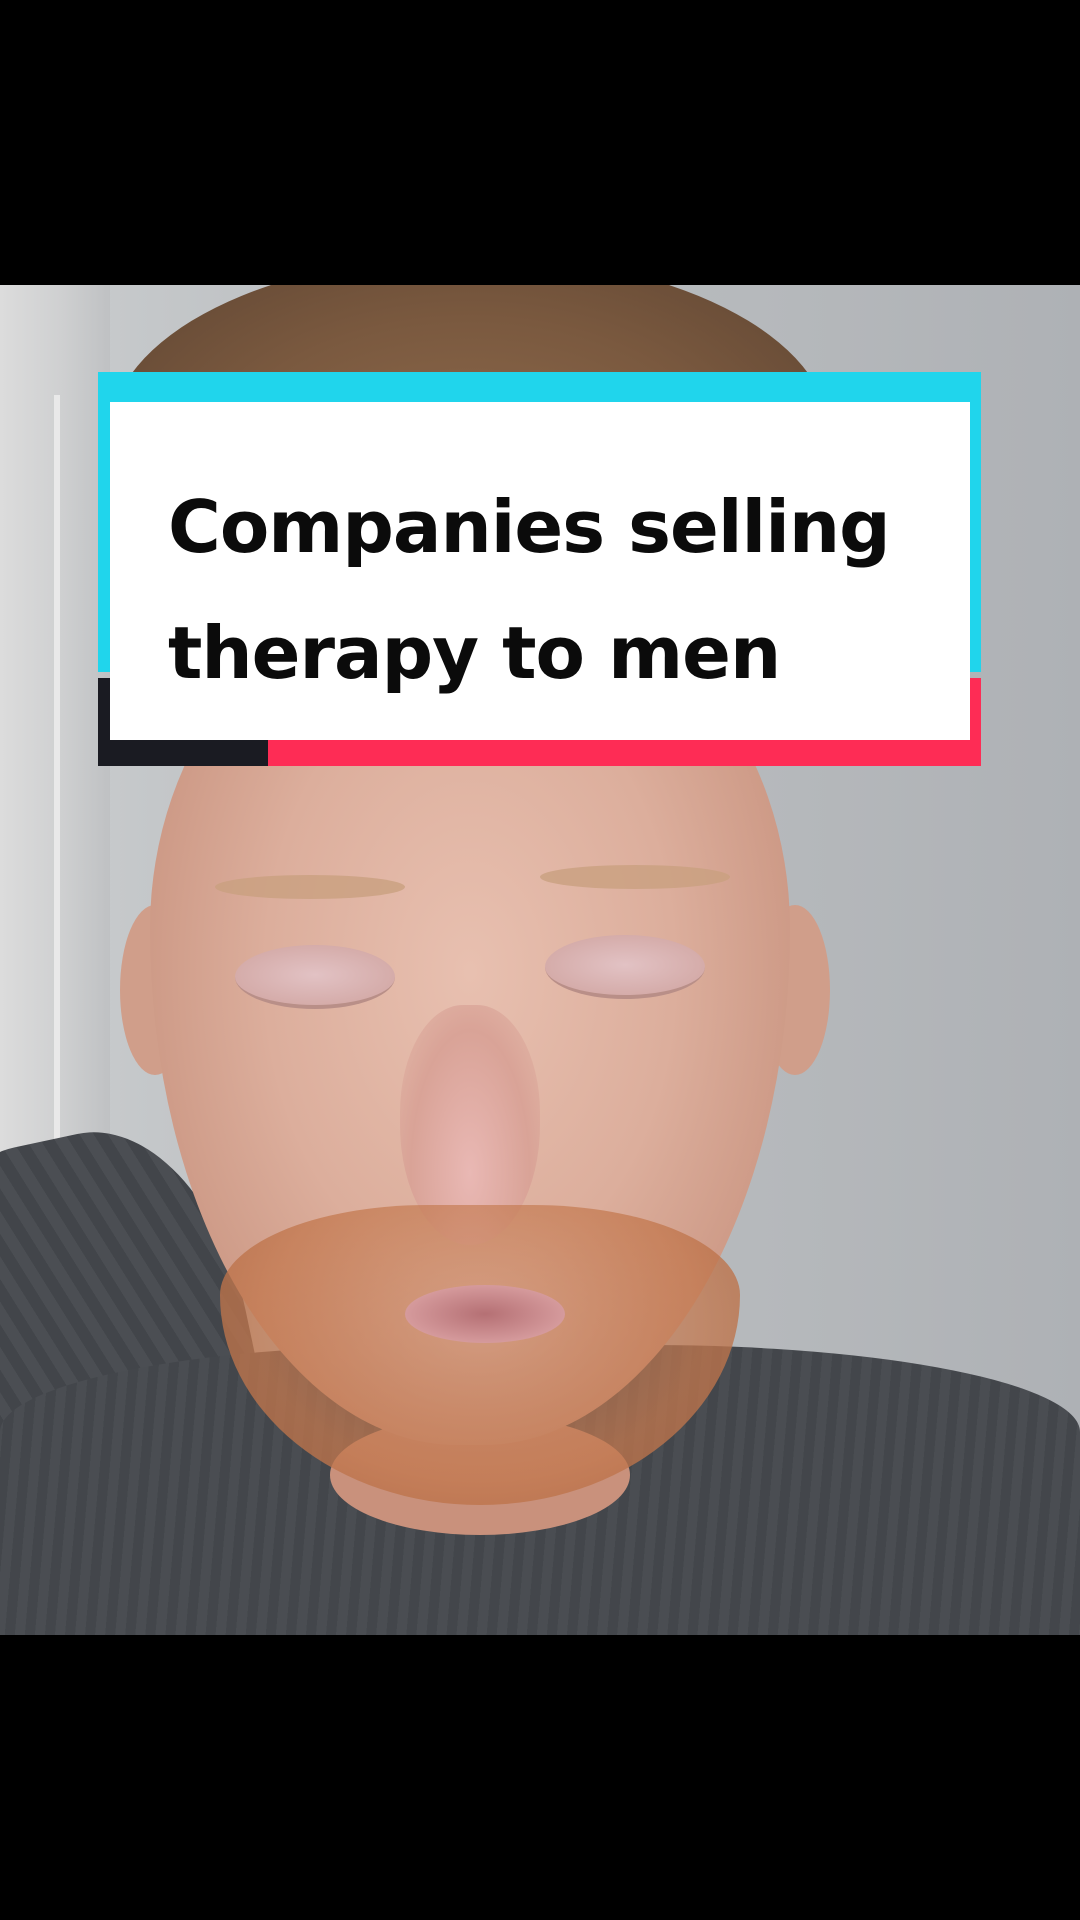 The image size is (1080, 1920). I want to click on mouth, so click(485, 1314).